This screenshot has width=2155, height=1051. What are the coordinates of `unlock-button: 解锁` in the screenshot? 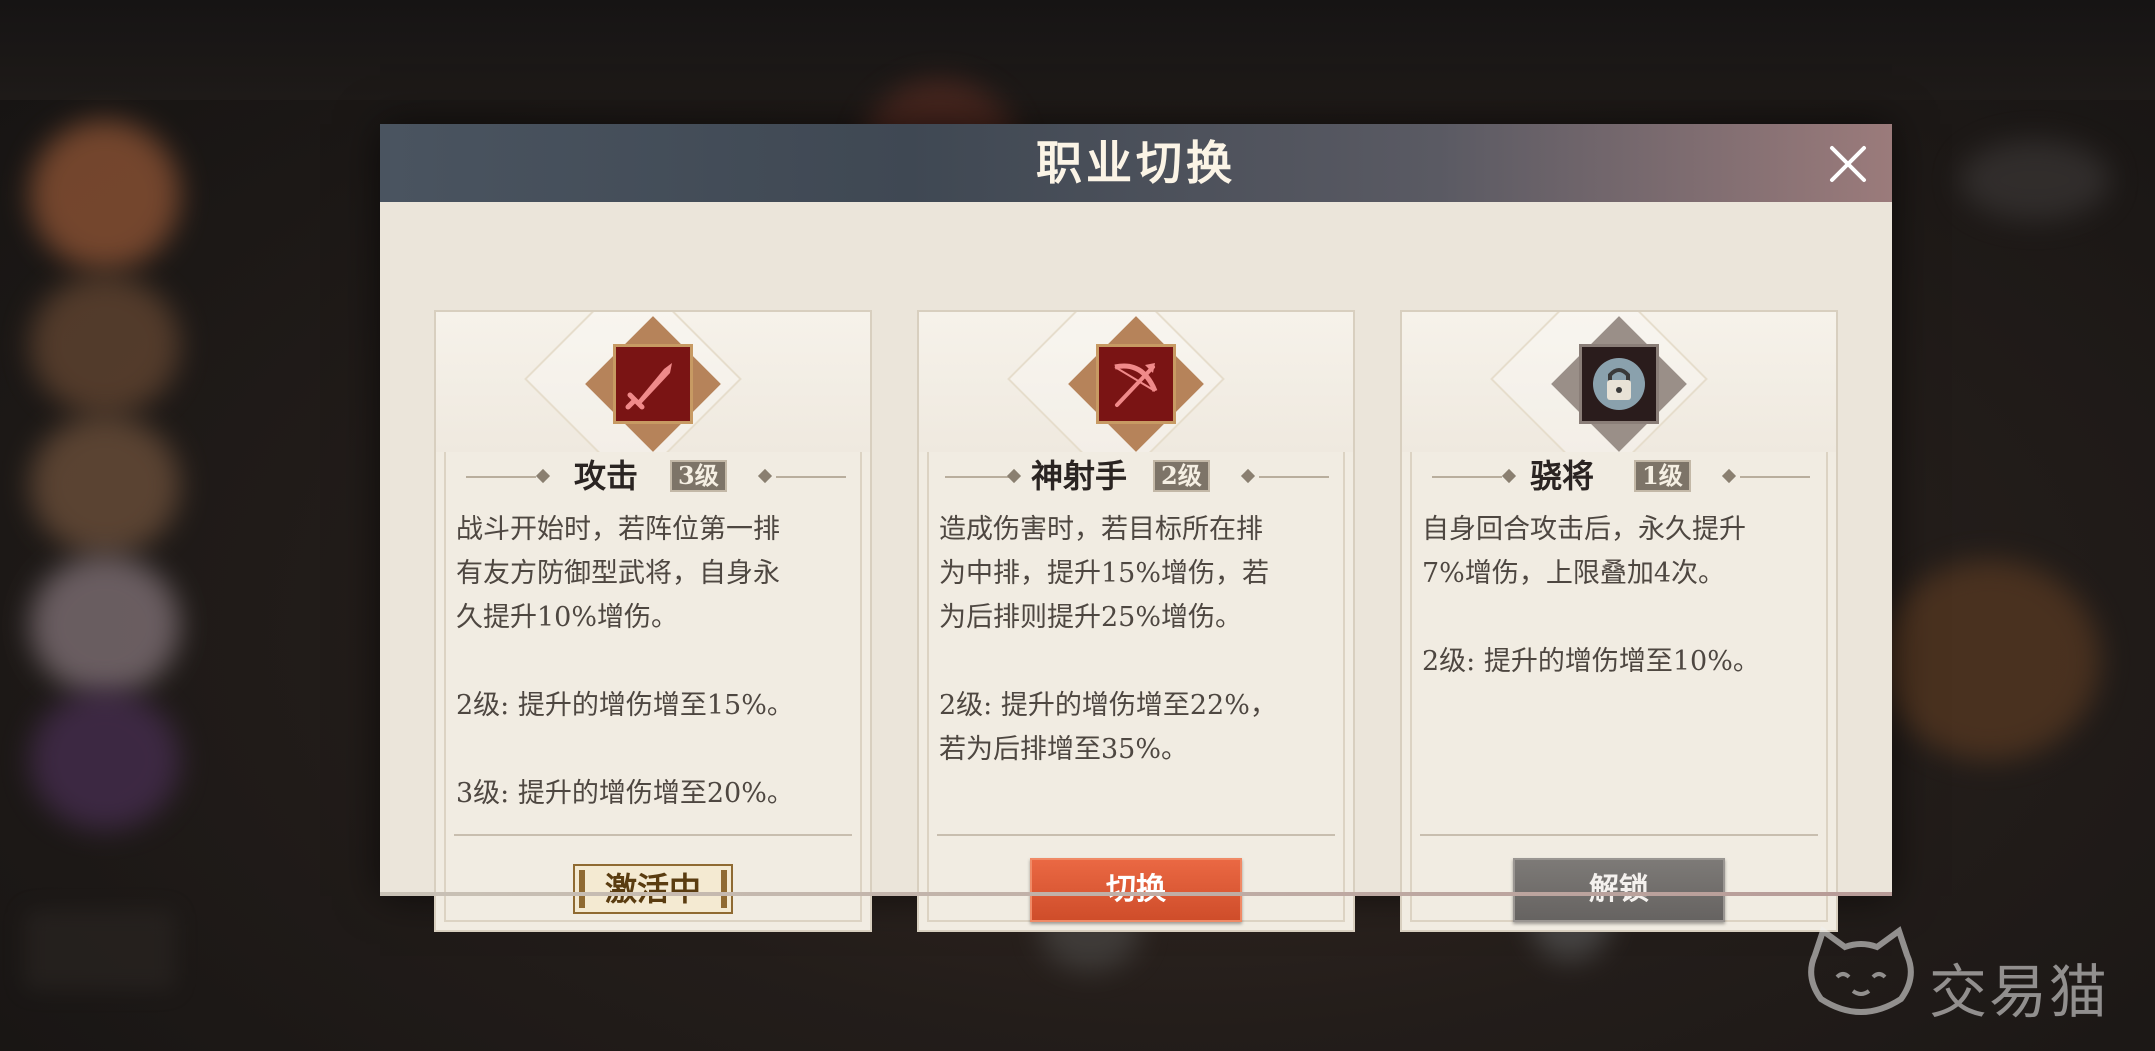 It's located at (1619, 890).